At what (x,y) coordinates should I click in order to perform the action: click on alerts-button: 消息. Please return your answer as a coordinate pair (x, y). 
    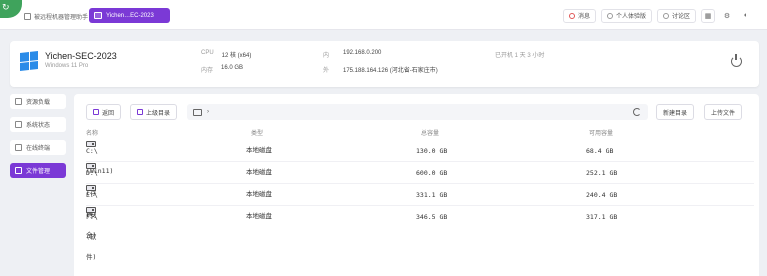
    Looking at the image, I should click on (579, 15).